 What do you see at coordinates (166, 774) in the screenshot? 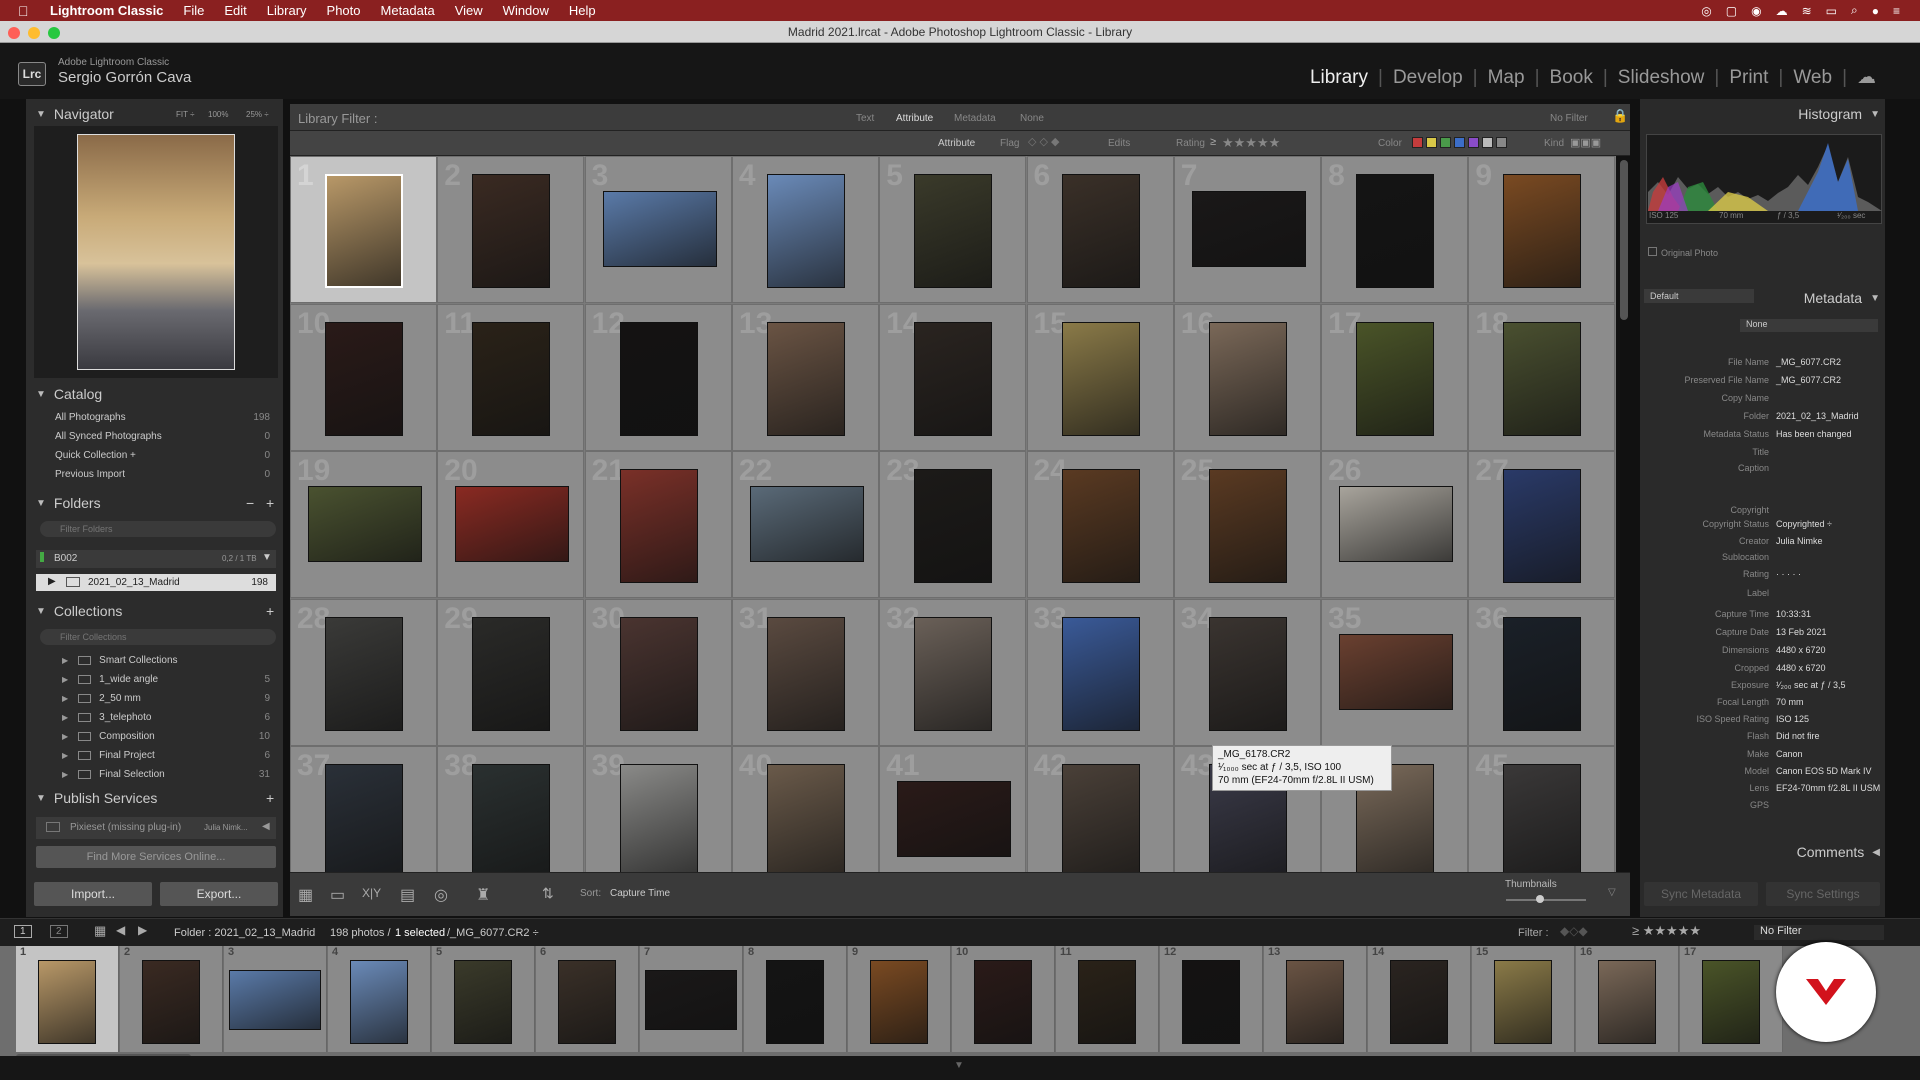
I see `collection-item: ▶ Final Selection 31` at bounding box center [166, 774].